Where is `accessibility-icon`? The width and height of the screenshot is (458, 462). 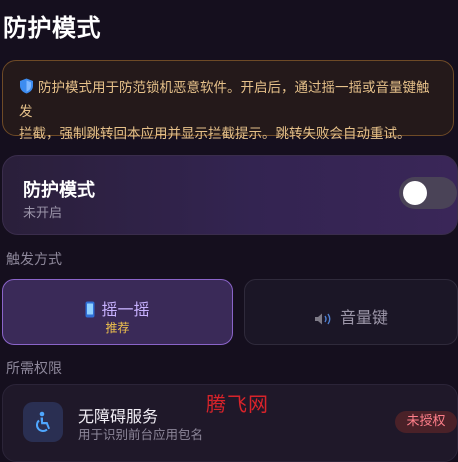 accessibility-icon is located at coordinates (43, 422).